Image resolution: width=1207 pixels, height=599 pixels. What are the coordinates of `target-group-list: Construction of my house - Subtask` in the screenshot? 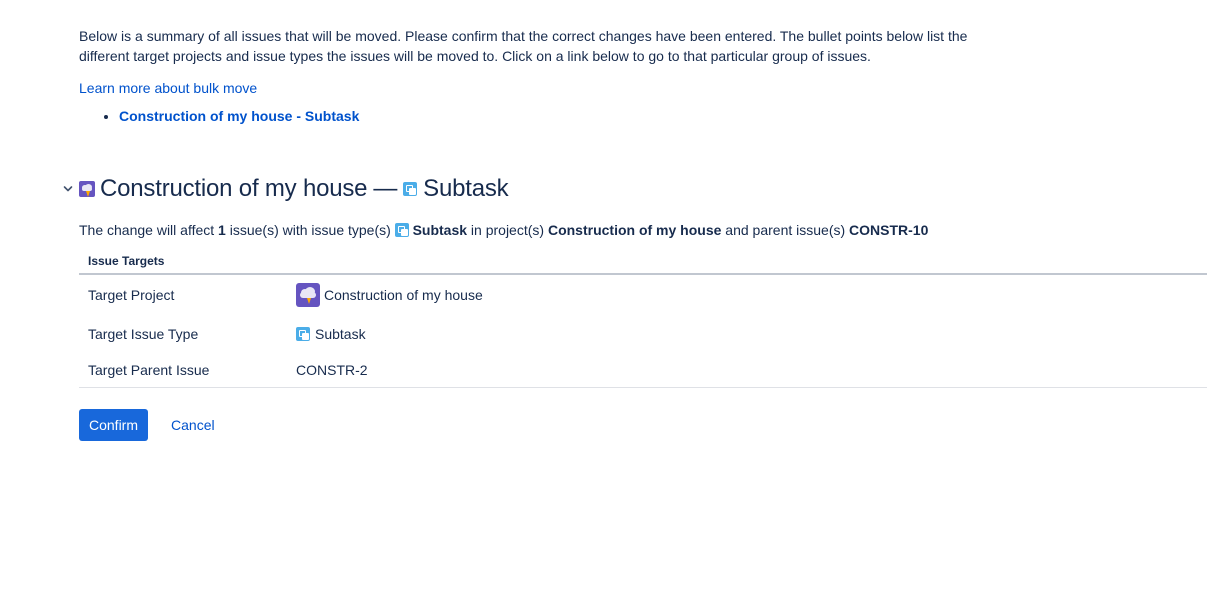 It's located at (219, 116).